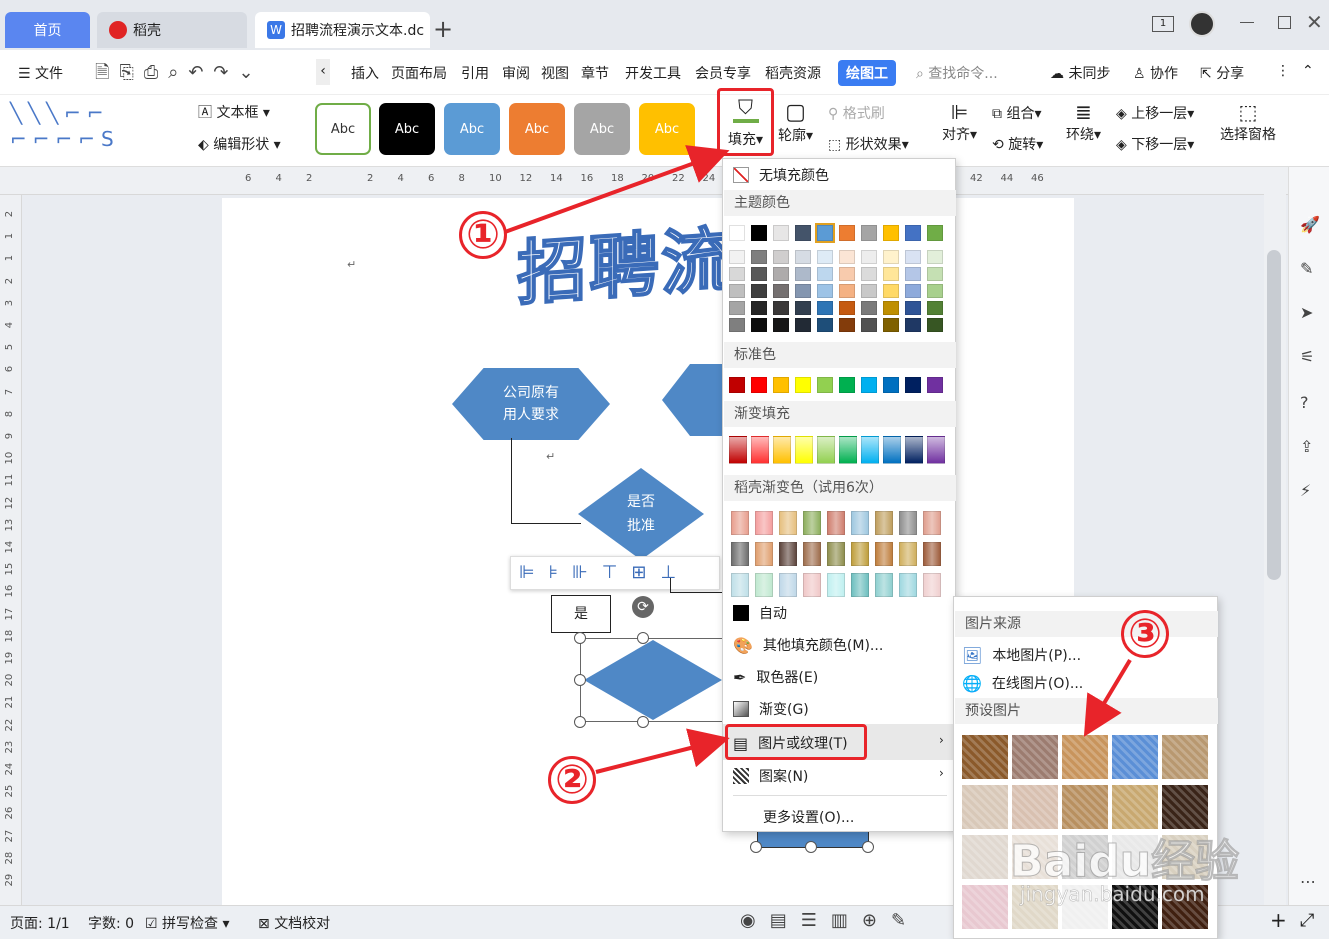 This screenshot has height=939, width=1329. What do you see at coordinates (1124, 862) in the screenshot?
I see `watermark-brand: Baidu经验` at bounding box center [1124, 862].